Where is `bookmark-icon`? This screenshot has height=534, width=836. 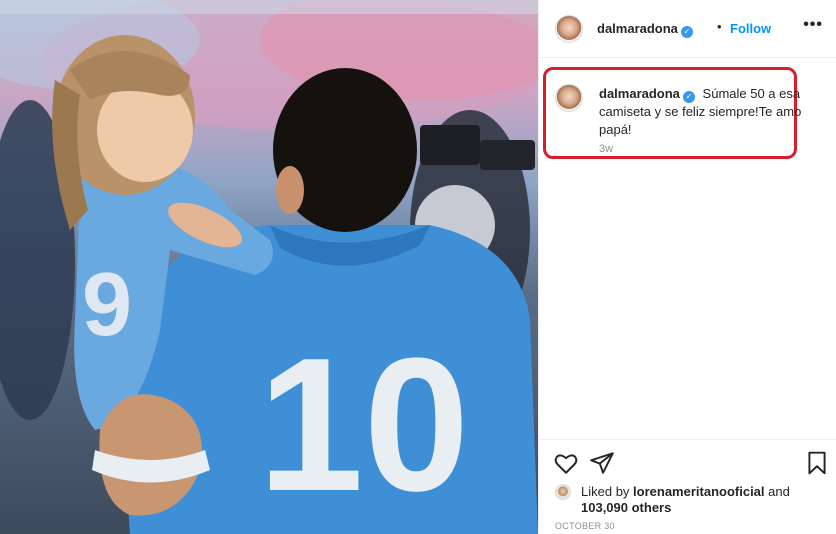 bookmark-icon is located at coordinates (817, 463).